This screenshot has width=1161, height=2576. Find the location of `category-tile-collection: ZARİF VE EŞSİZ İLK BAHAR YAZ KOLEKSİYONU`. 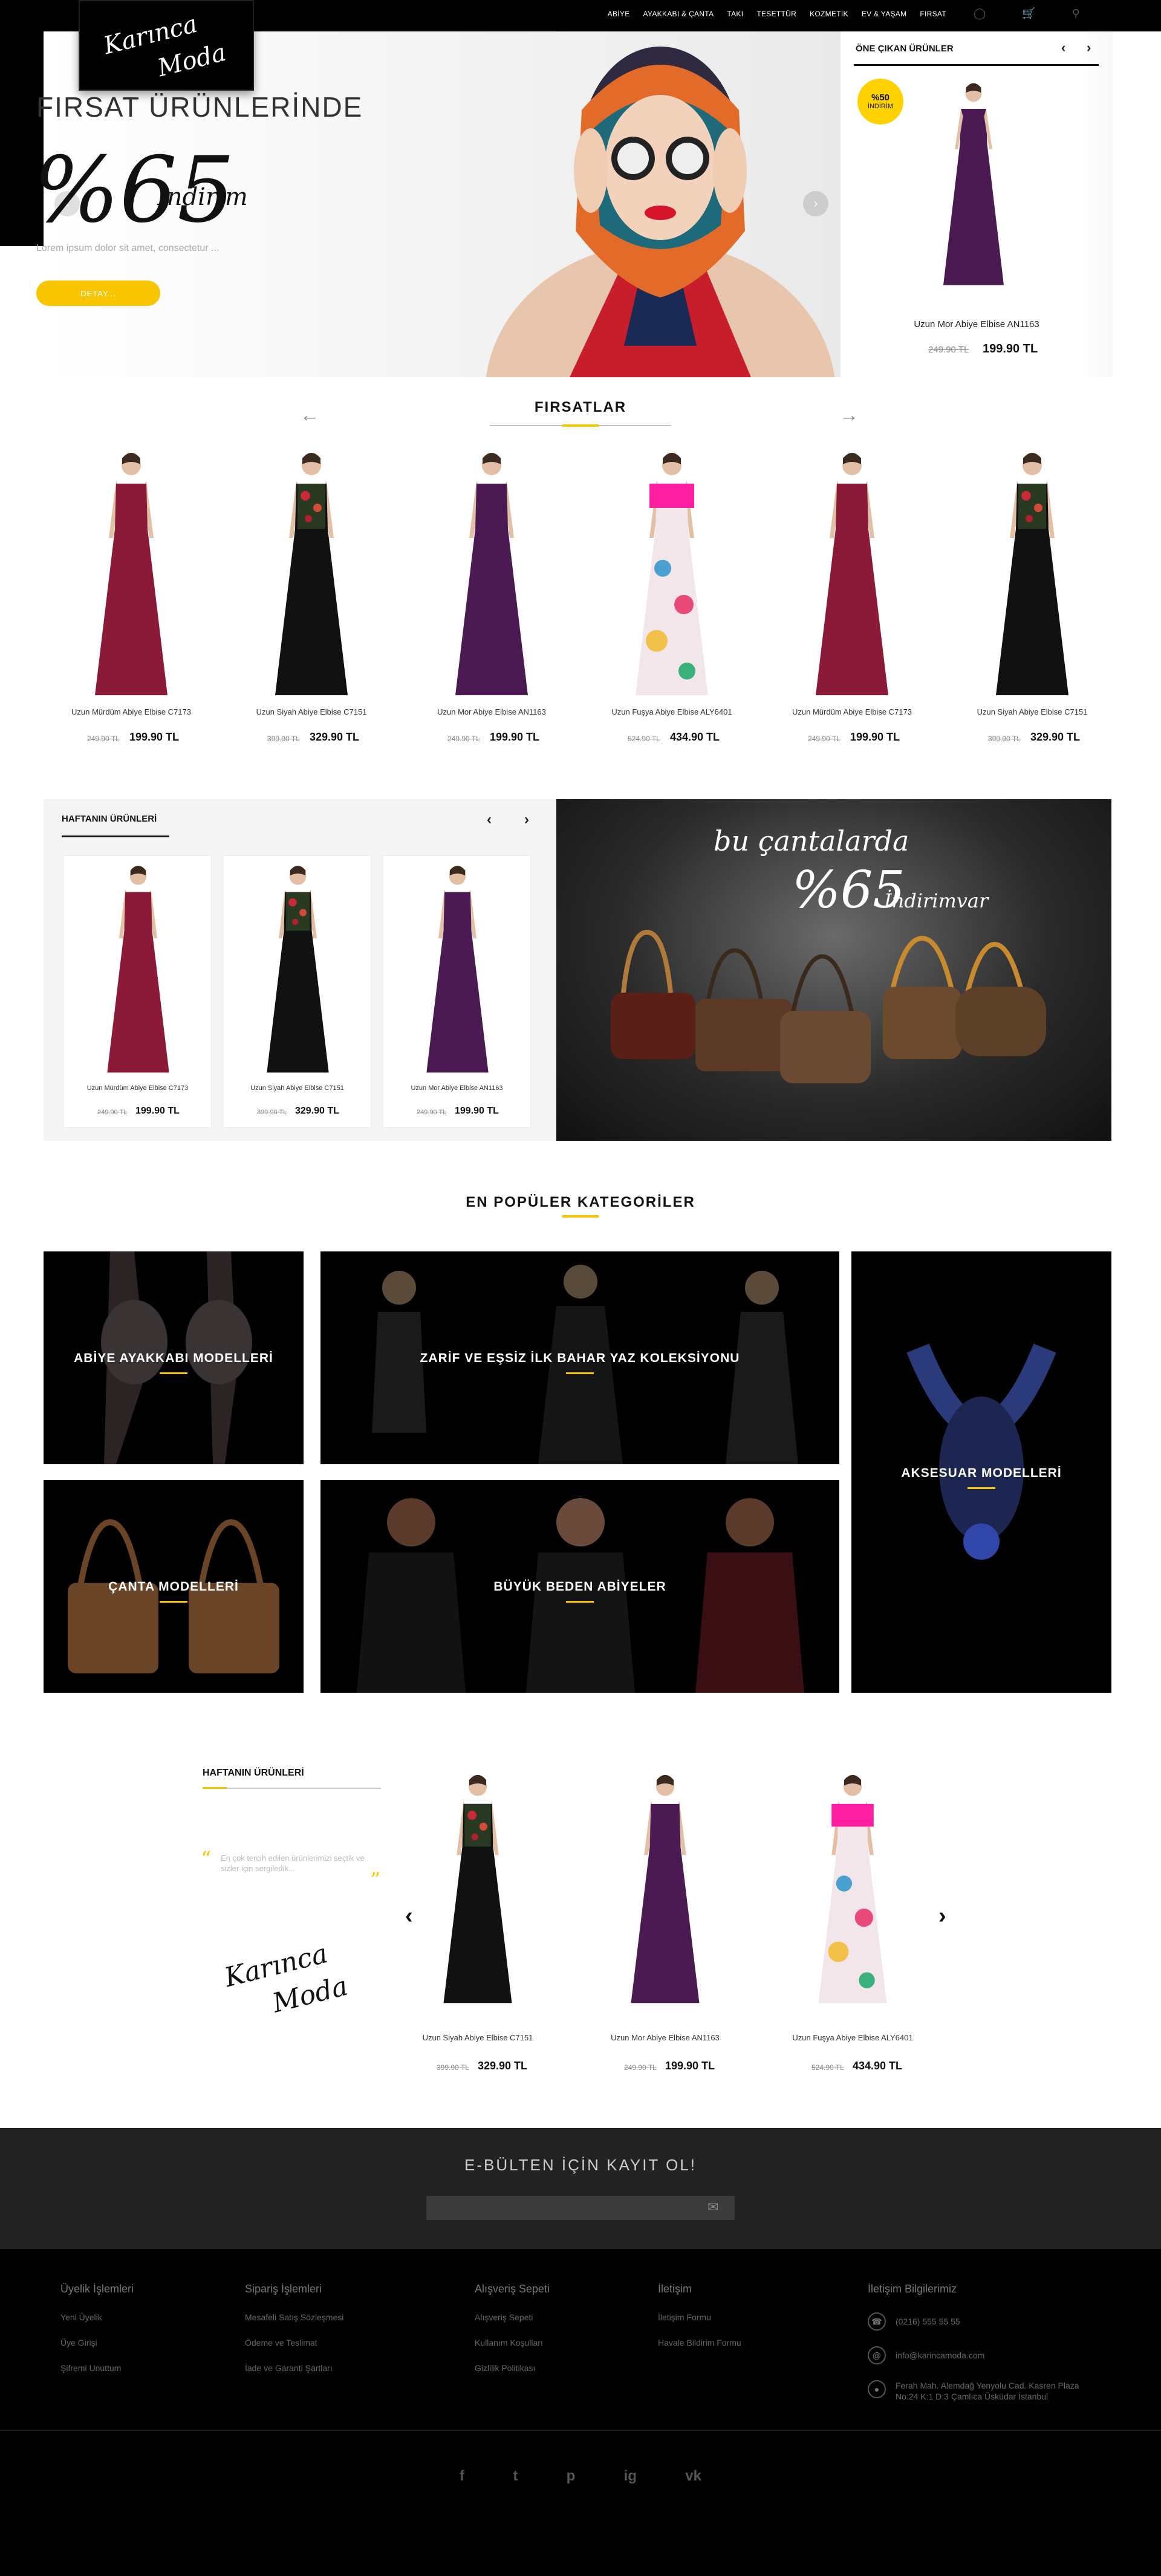

category-tile-collection: ZARİF VE EŞSİZ İLK BAHAR YAZ KOLEKSİYONU is located at coordinates (579, 1357).